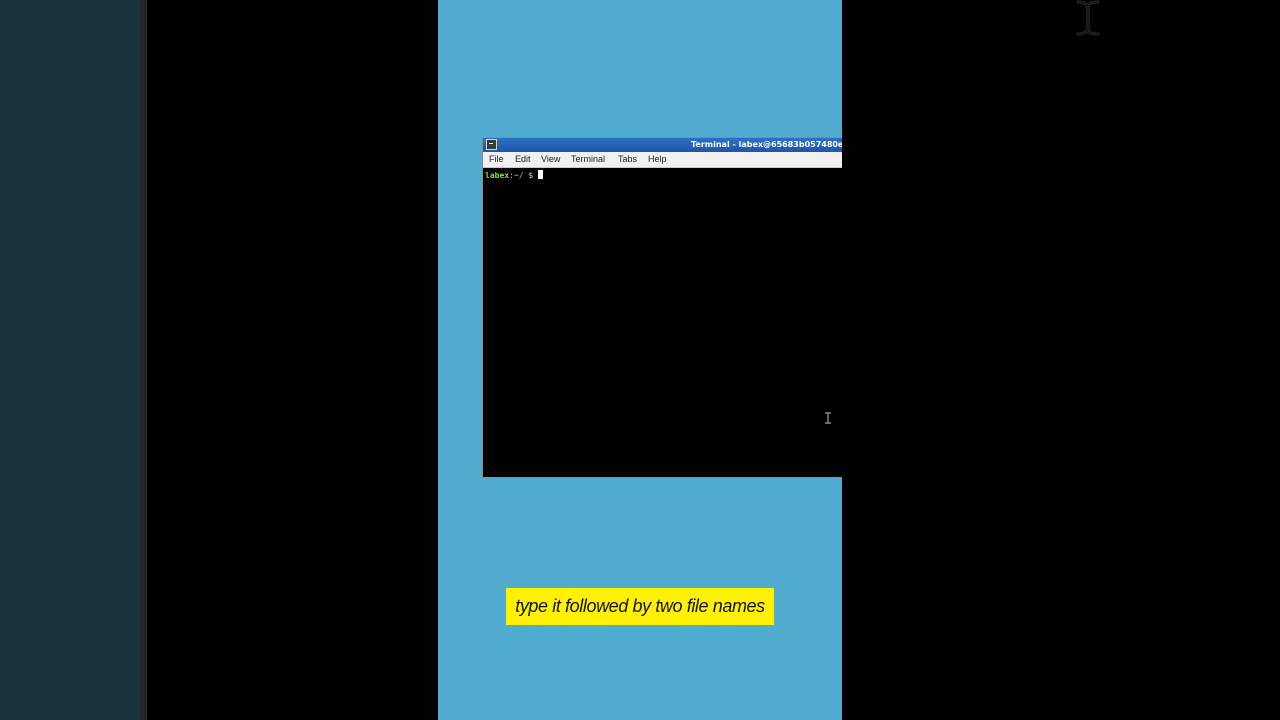 The width and height of the screenshot is (1280, 720). I want to click on text-cursor-ibeam-icon, so click(828, 418).